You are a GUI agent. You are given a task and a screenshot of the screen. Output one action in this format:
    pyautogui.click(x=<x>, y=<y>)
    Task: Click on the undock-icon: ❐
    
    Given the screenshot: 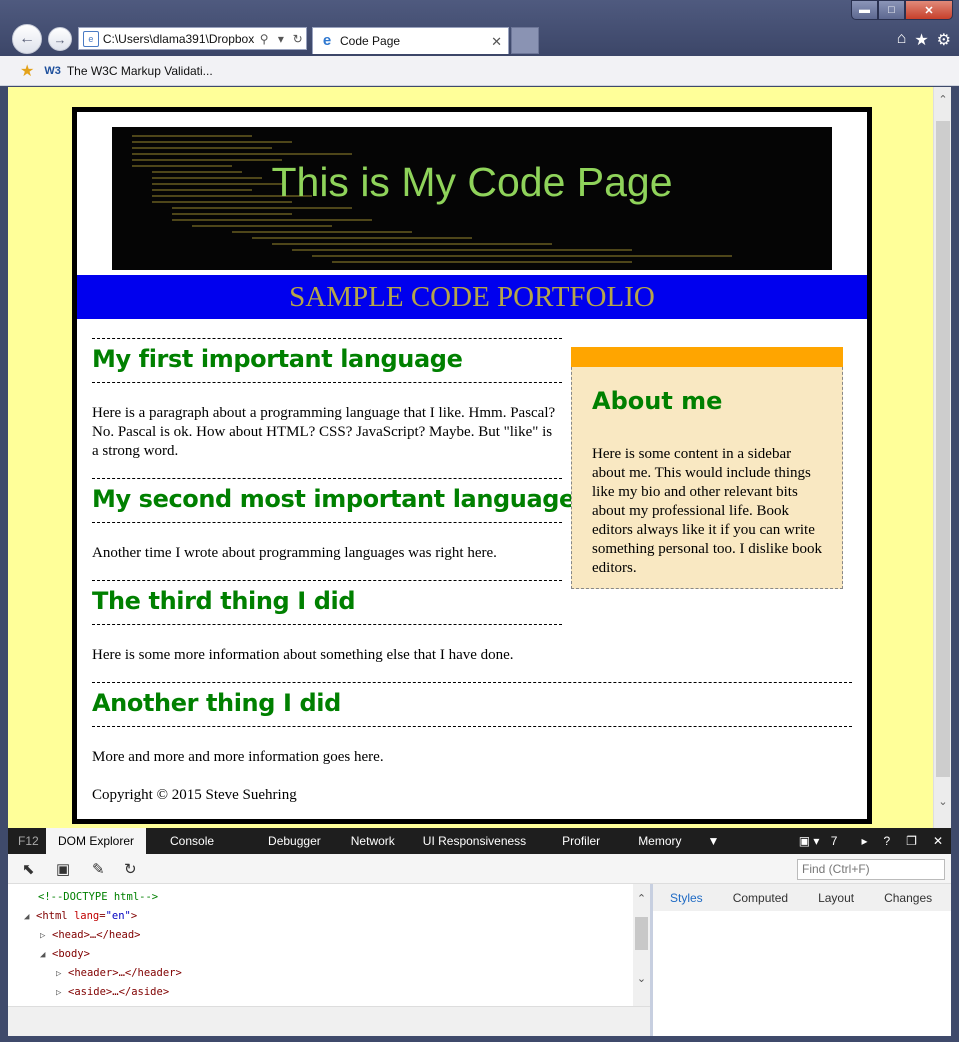 What is the action you would take?
    pyautogui.click(x=911, y=841)
    